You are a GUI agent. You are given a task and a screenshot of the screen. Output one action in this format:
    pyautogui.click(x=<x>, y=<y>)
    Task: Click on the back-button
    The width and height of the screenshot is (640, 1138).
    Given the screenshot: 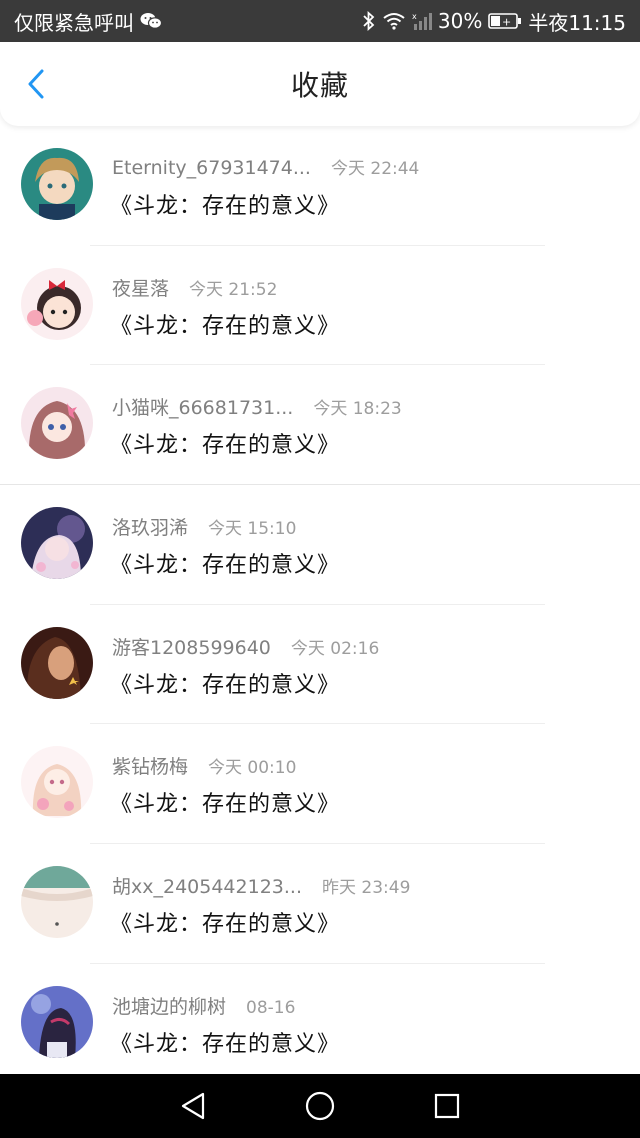 What is the action you would take?
    pyautogui.click(x=36, y=84)
    